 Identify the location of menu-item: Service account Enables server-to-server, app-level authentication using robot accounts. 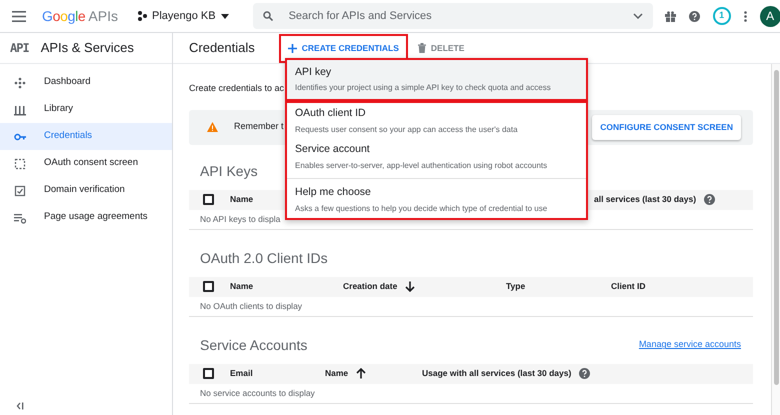
(436, 157).